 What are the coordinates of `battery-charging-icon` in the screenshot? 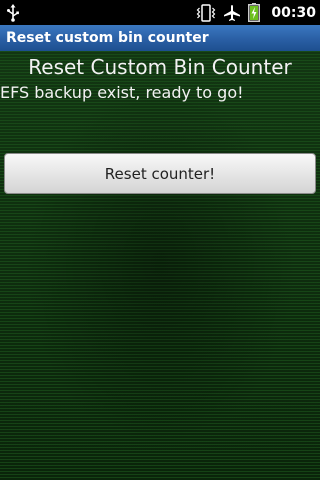 It's located at (254, 12).